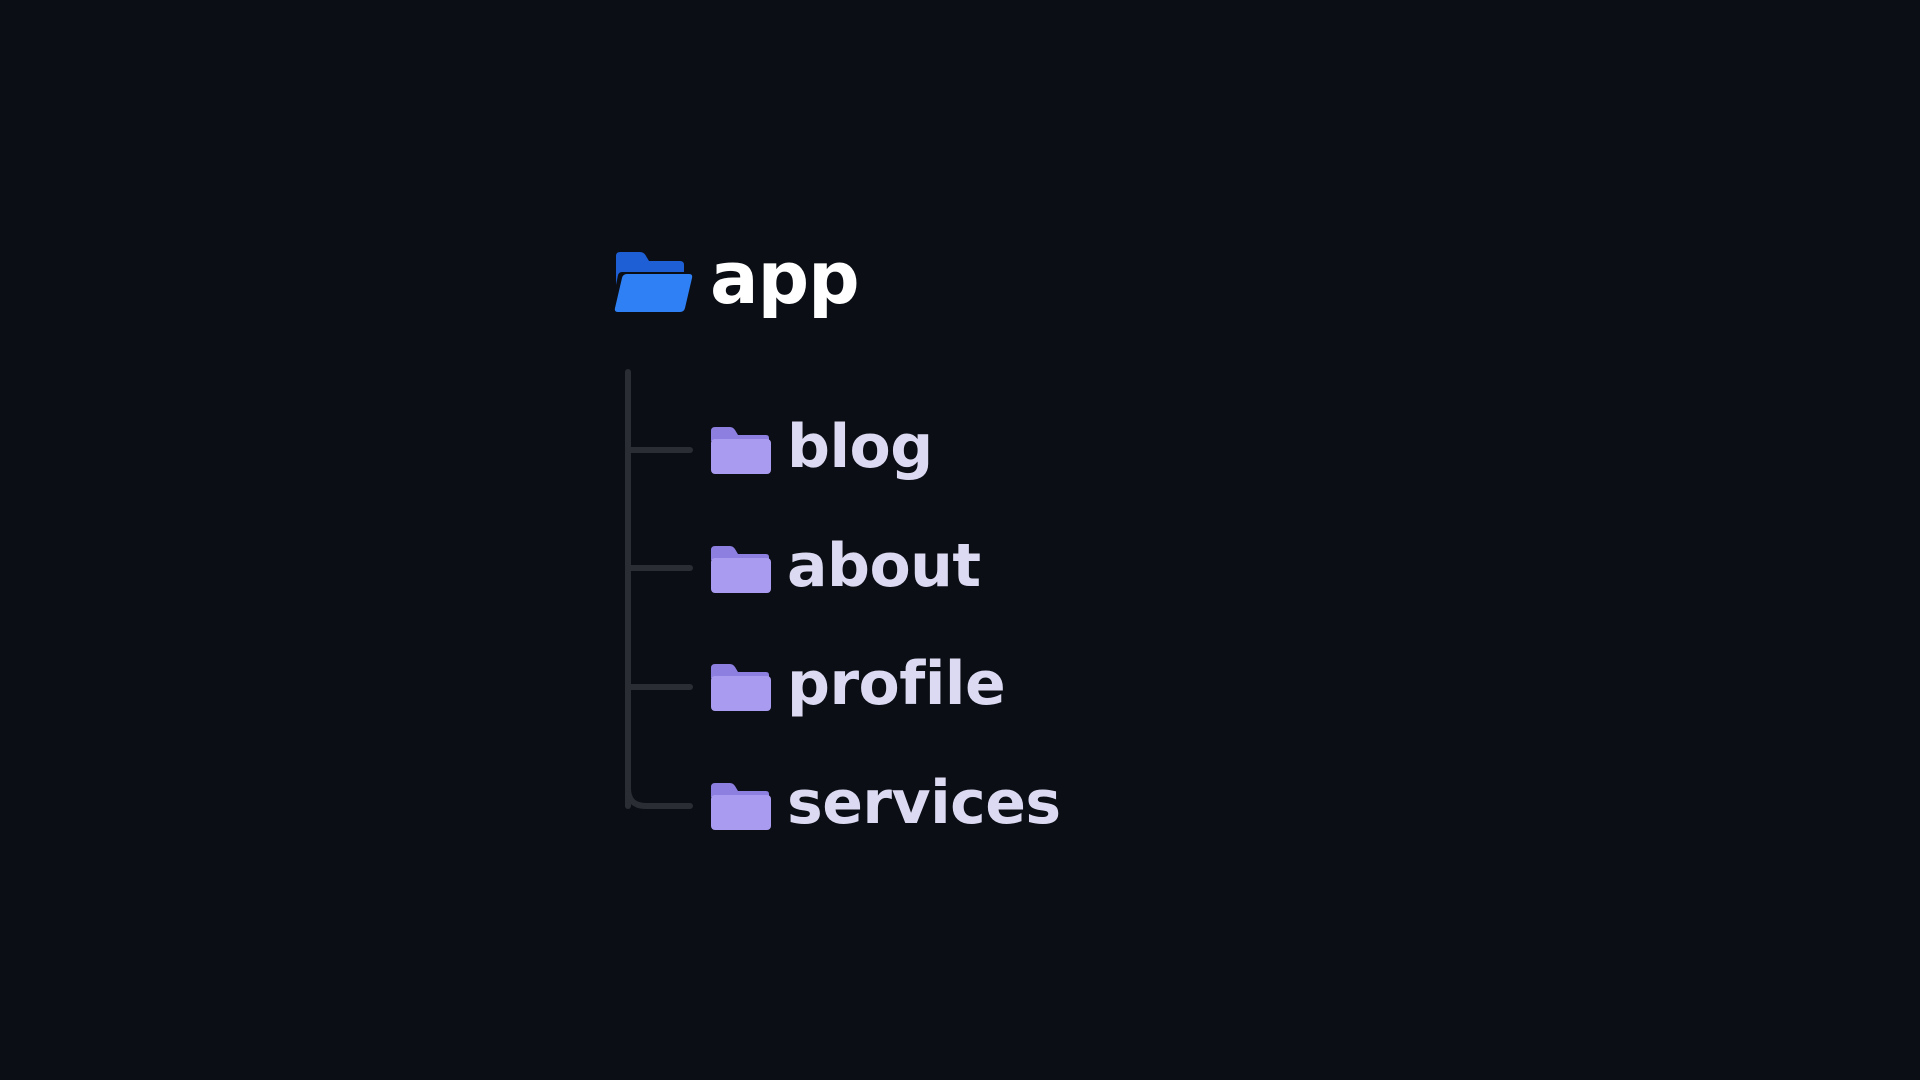 This screenshot has height=1080, width=1920. Describe the element at coordinates (653, 282) in the screenshot. I see `folder-open-icon` at that location.